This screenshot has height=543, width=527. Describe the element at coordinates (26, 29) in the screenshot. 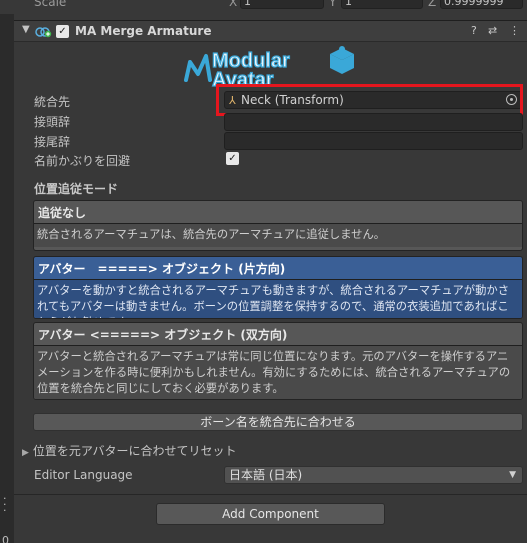

I see `foldout-arrow-icon: ▼` at that location.